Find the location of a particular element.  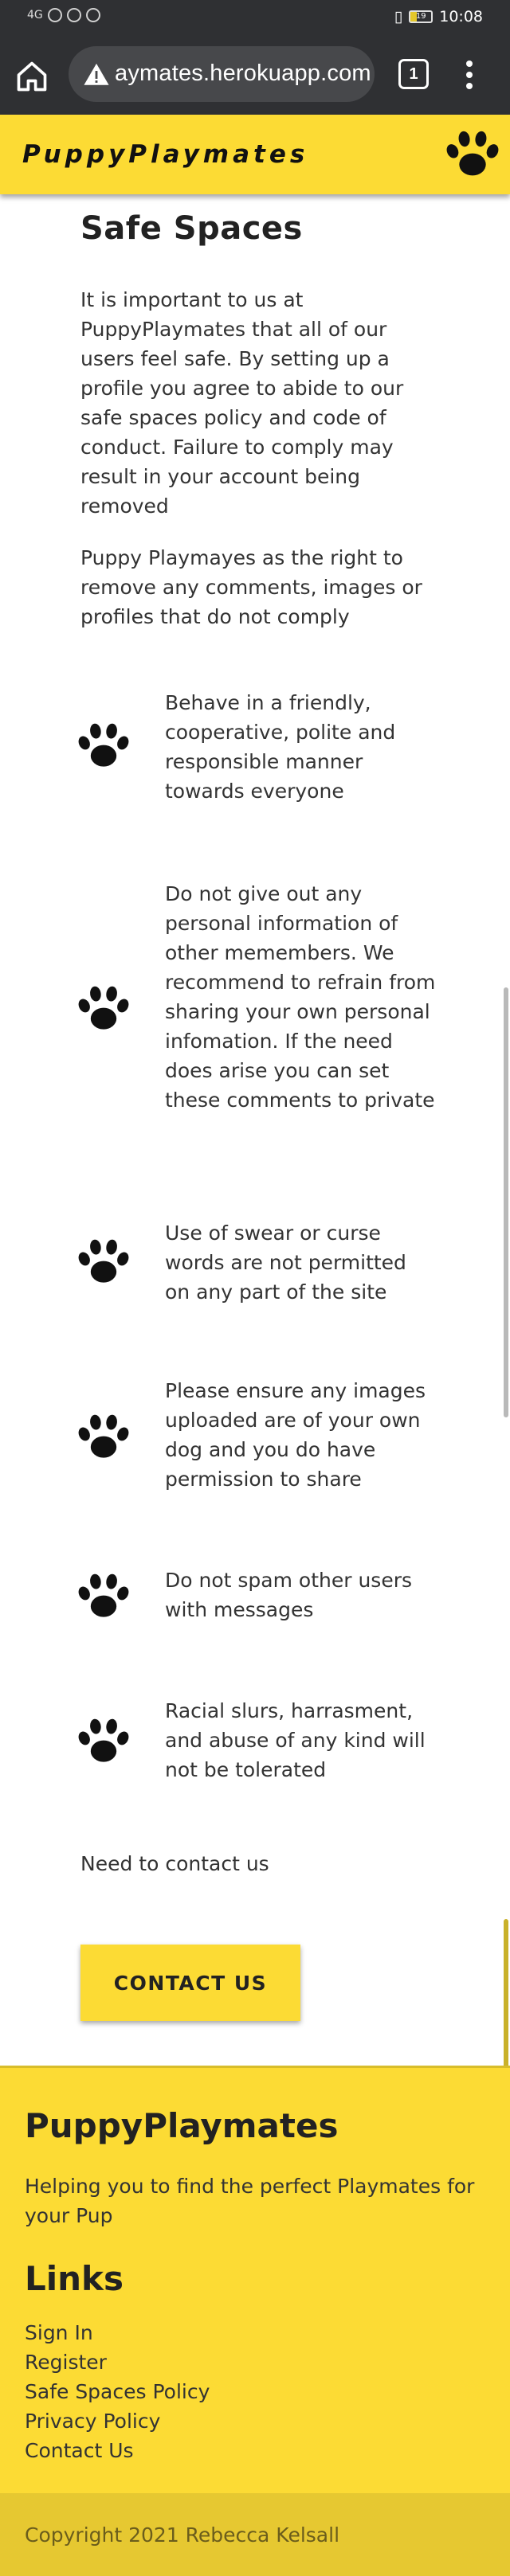

status-time: 10:08 is located at coordinates (461, 16).